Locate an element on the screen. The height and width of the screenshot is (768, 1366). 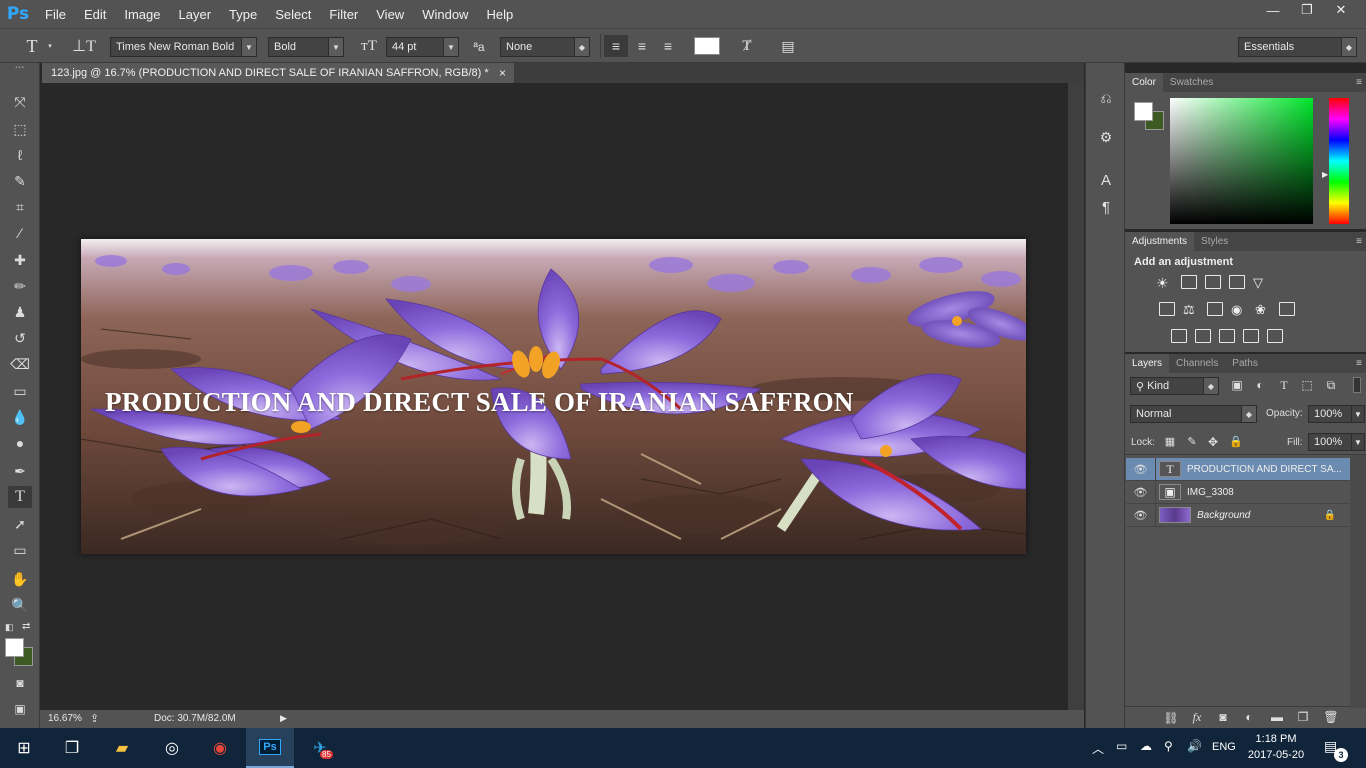
tab-swatches: Swatches is located at coordinates (1191, 82).